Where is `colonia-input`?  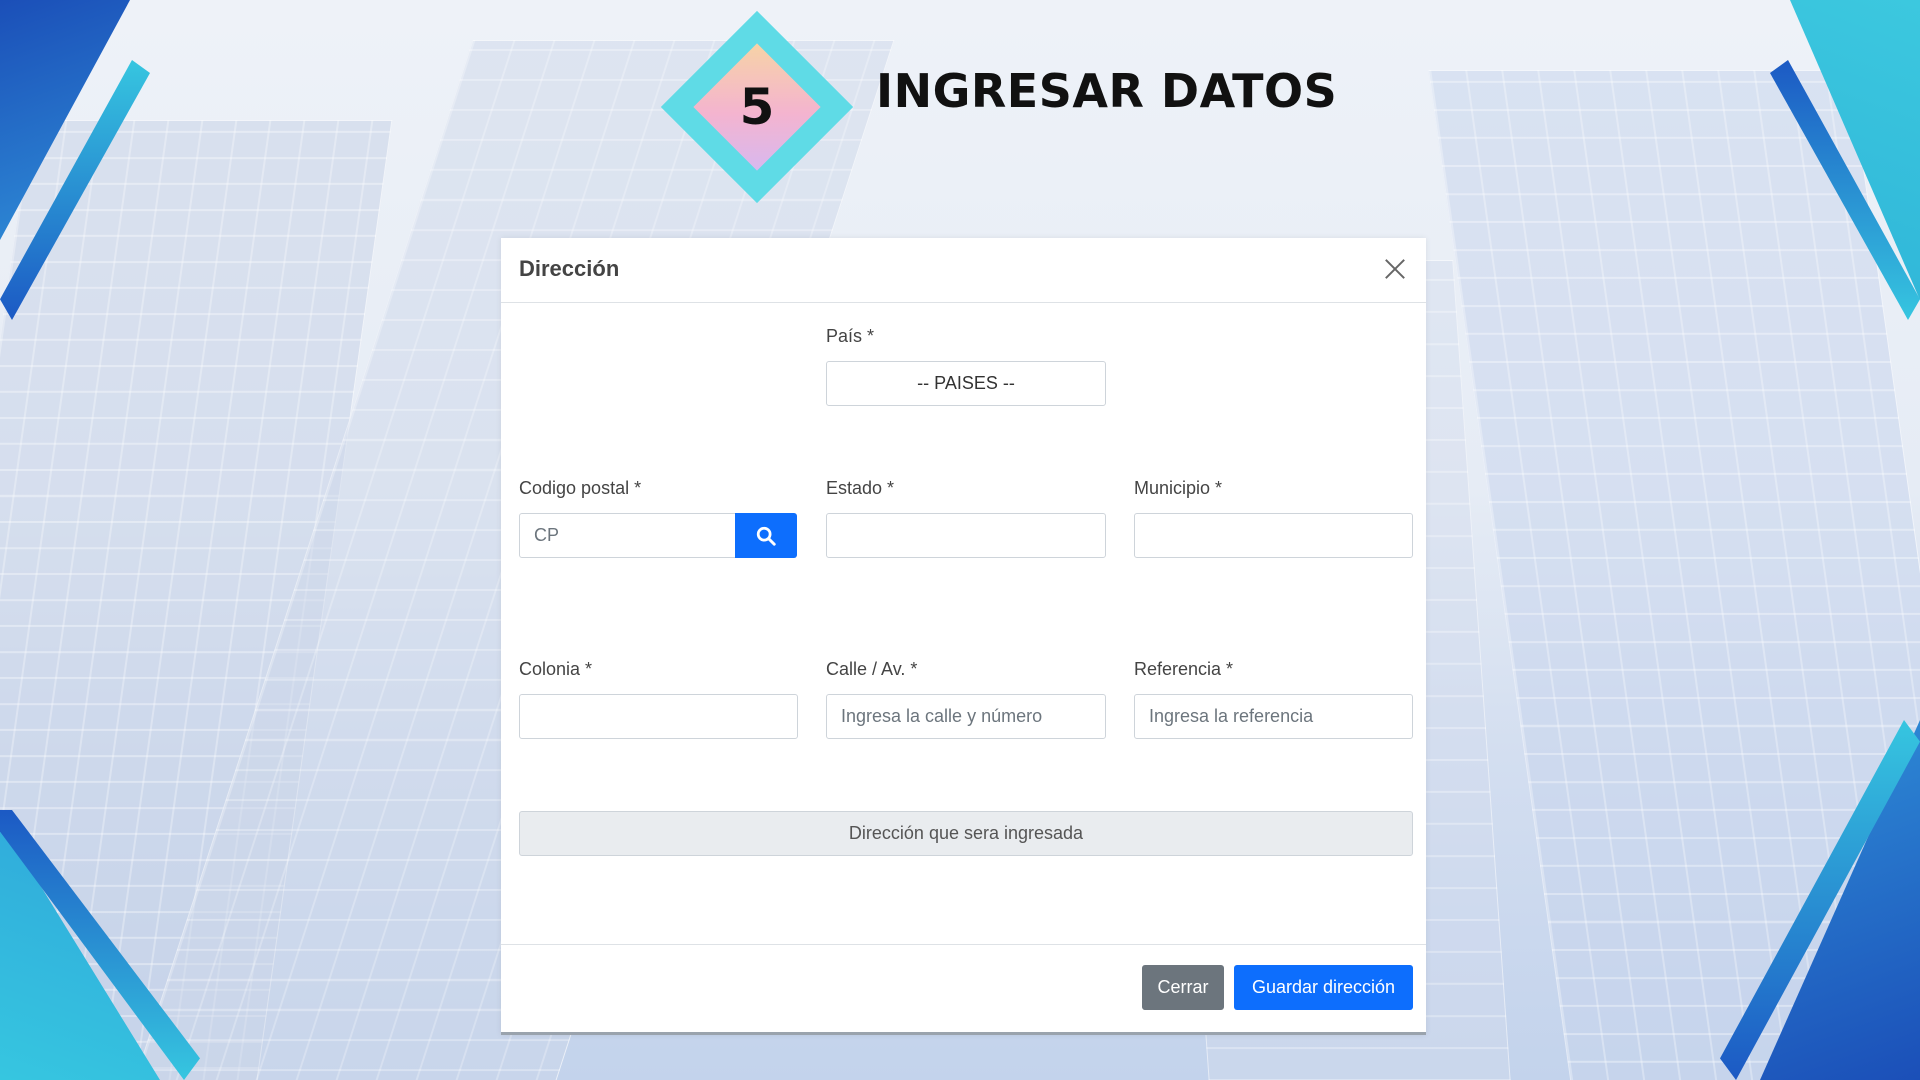
colonia-input is located at coordinates (658, 716).